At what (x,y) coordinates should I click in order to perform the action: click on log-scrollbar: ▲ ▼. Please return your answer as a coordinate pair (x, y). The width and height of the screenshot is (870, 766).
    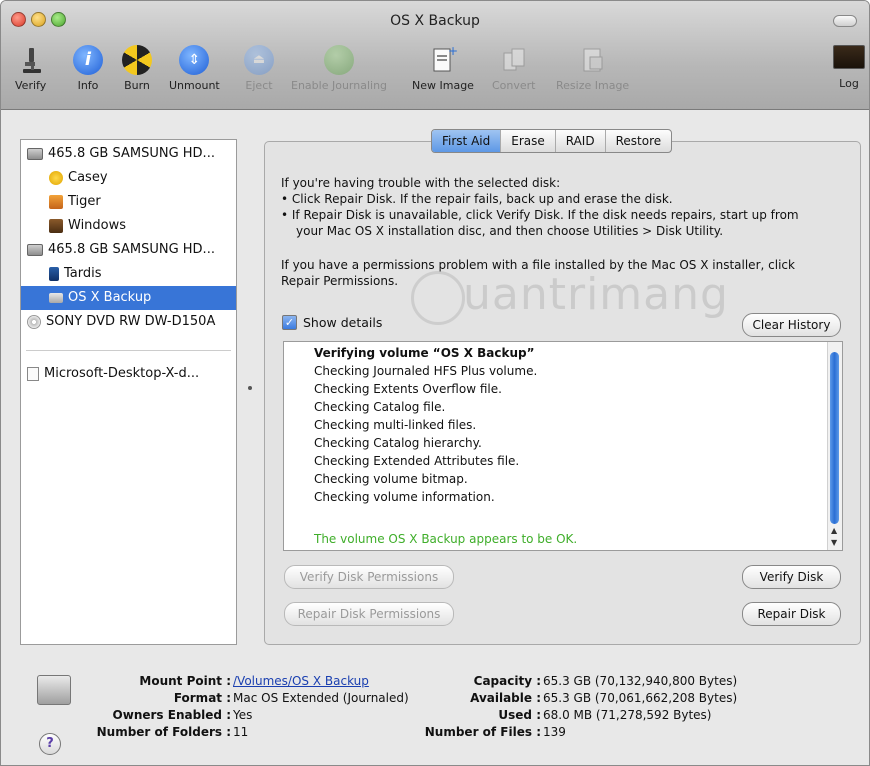
    Looking at the image, I should click on (834, 446).